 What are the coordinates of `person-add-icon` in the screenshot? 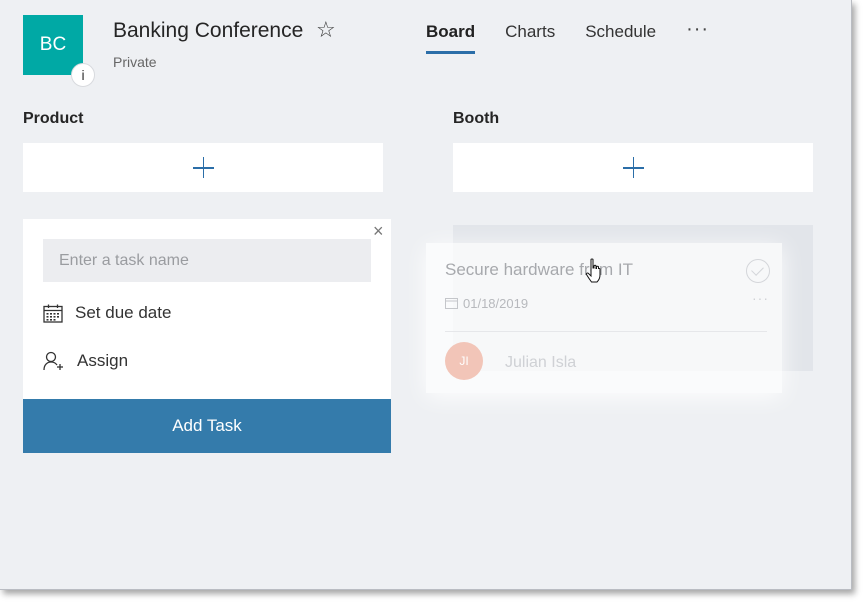 It's located at (53, 361).